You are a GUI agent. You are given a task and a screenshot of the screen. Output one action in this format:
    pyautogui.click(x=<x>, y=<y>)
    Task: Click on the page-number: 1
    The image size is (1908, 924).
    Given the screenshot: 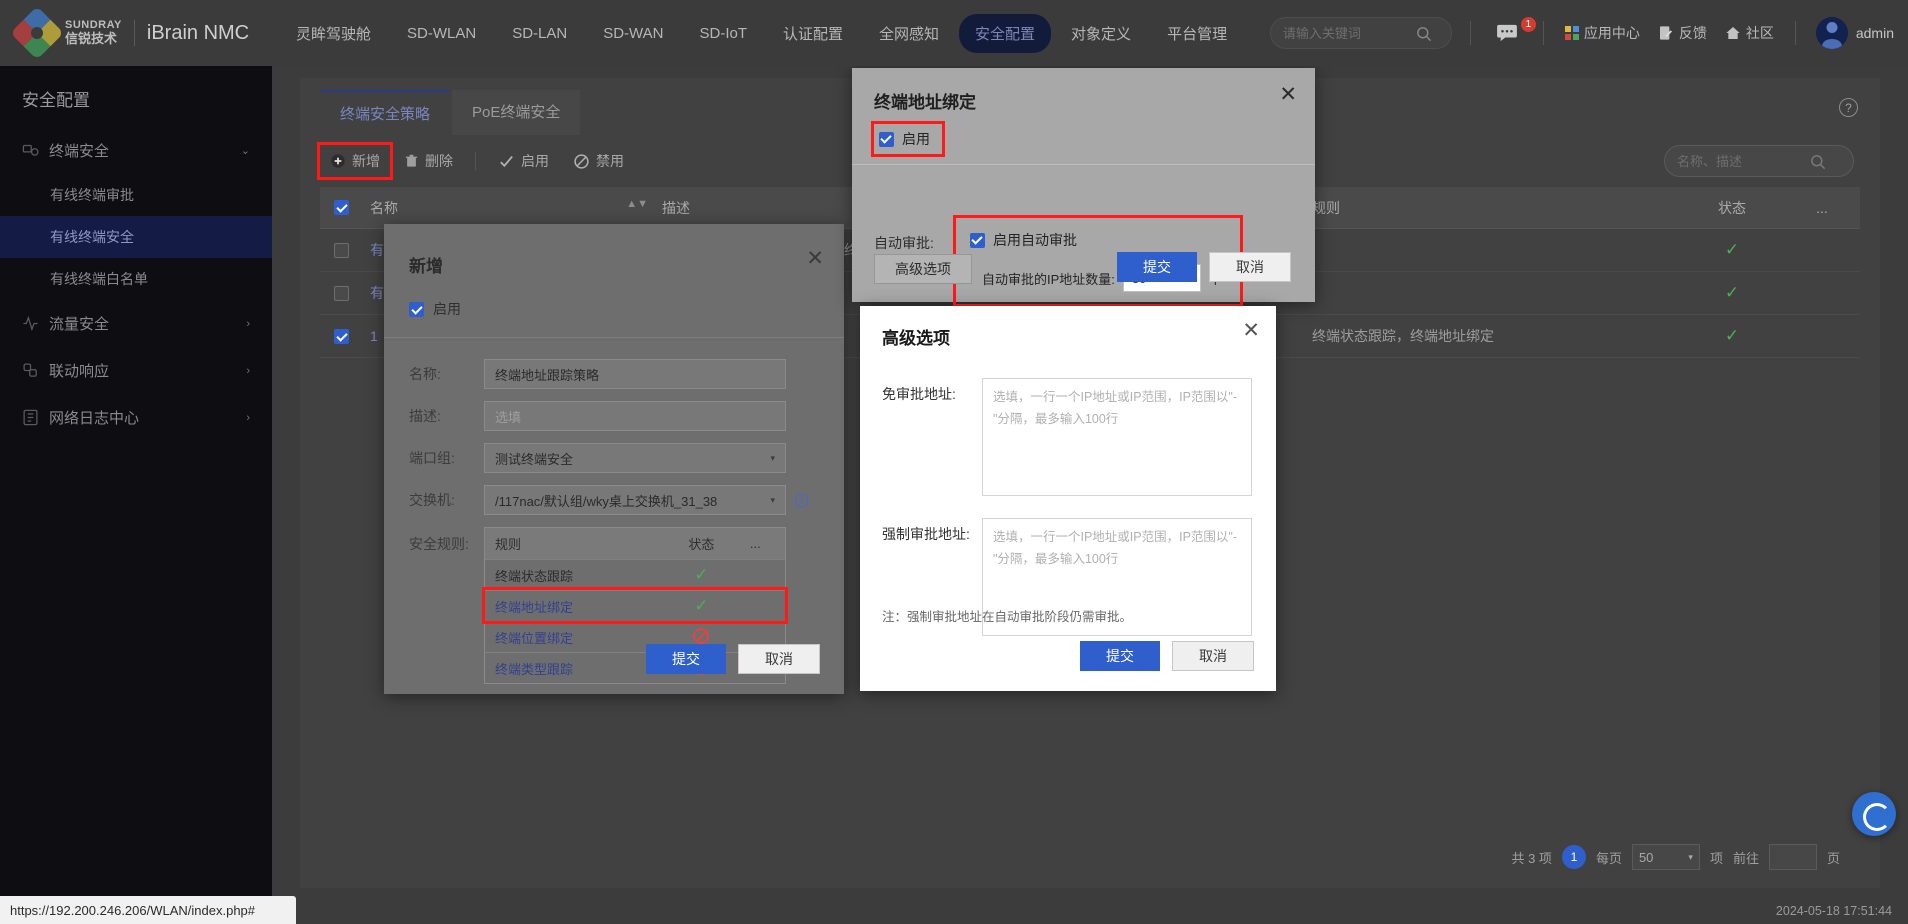 What is the action you would take?
    pyautogui.click(x=1573, y=857)
    